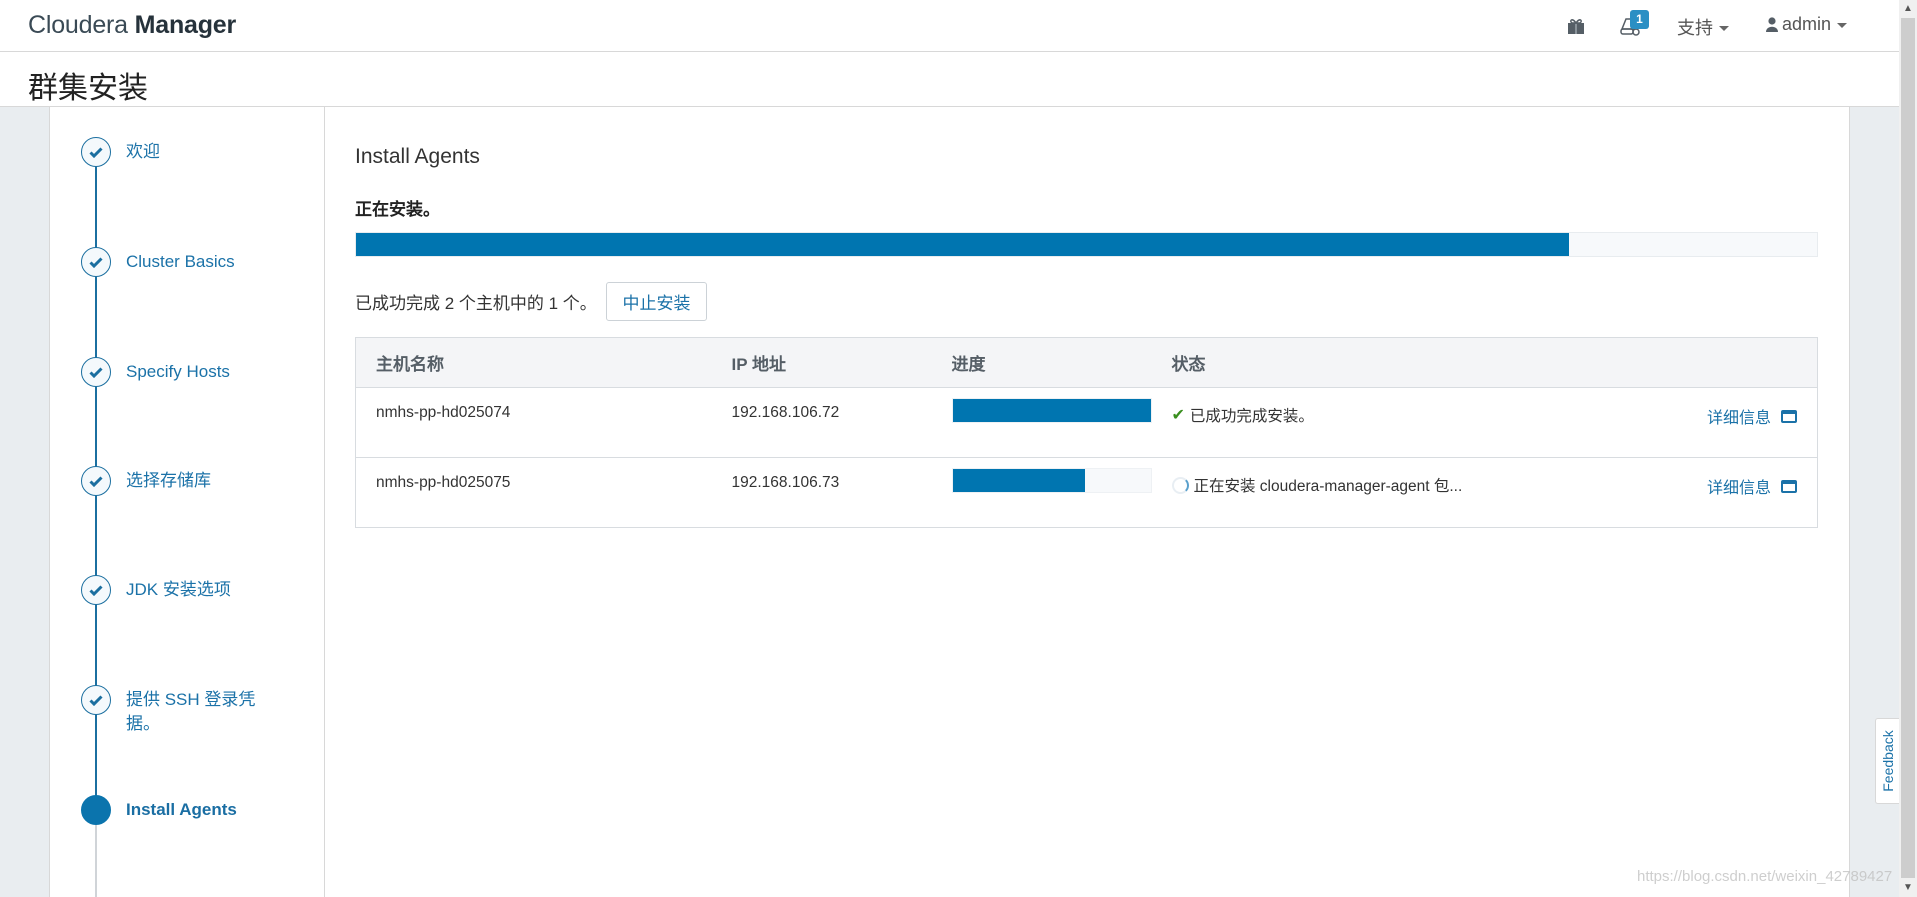 Image resolution: width=1917 pixels, height=897 pixels. What do you see at coordinates (397, 209) in the screenshot?
I see `install-status-heading: 正在安装。` at bounding box center [397, 209].